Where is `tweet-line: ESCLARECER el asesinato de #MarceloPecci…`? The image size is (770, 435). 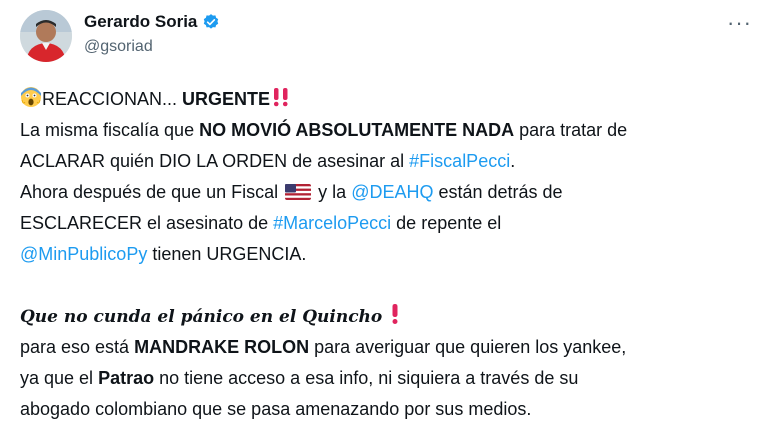 tweet-line: ESCLARECER el asesinato de #MarceloPecci… is located at coordinates (385, 223).